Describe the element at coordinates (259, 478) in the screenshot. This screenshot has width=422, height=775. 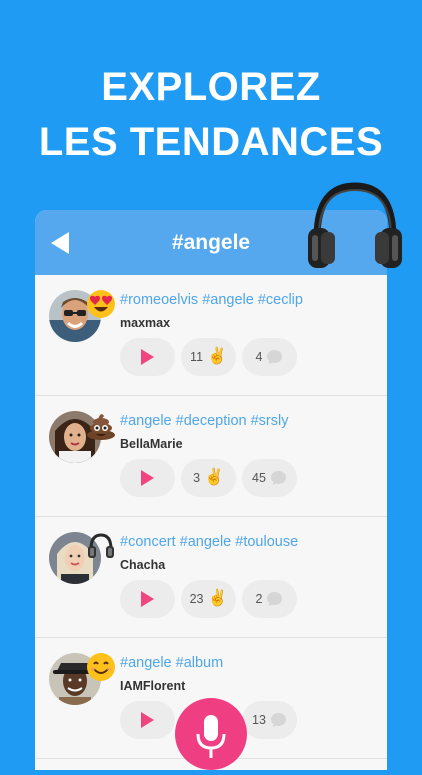
I see `comment-count: 45` at that location.